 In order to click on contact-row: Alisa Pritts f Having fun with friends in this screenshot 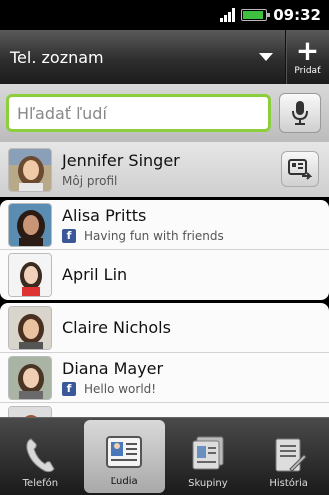, I will do `click(164, 225)`.